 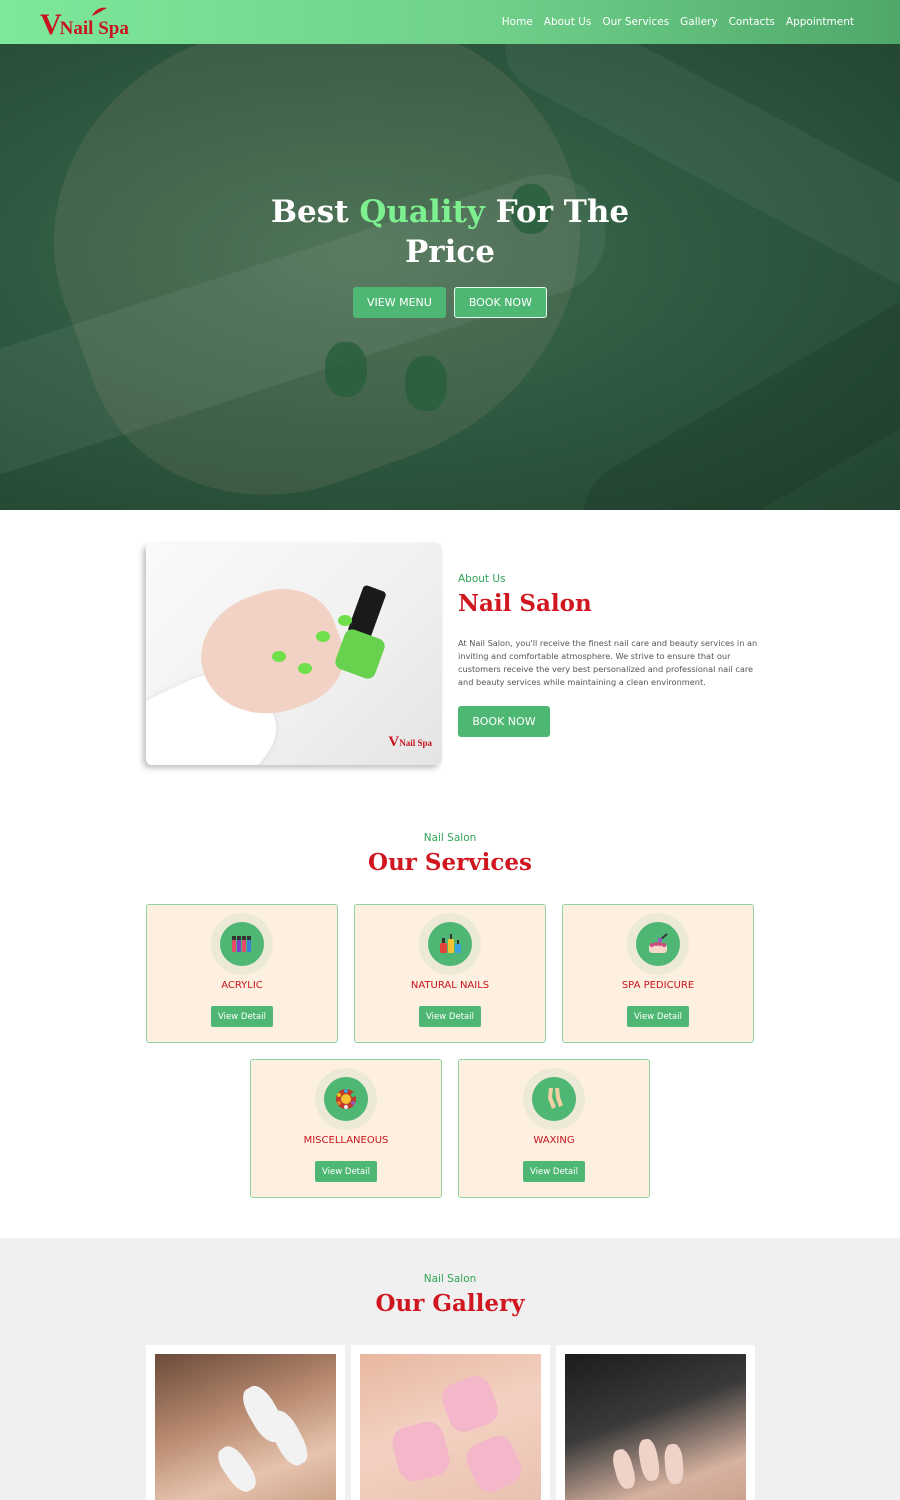 What do you see at coordinates (450, 838) in the screenshot?
I see `services-subtitle: Nail Salon` at bounding box center [450, 838].